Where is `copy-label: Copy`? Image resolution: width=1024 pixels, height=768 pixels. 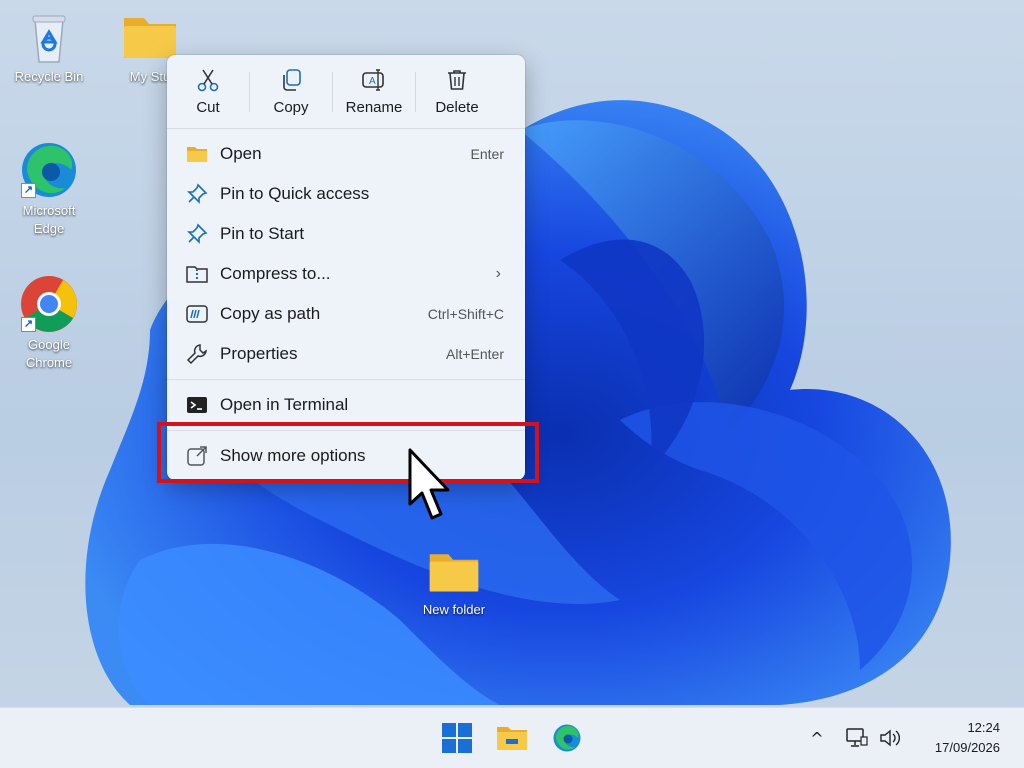 copy-label: Copy is located at coordinates (291, 107).